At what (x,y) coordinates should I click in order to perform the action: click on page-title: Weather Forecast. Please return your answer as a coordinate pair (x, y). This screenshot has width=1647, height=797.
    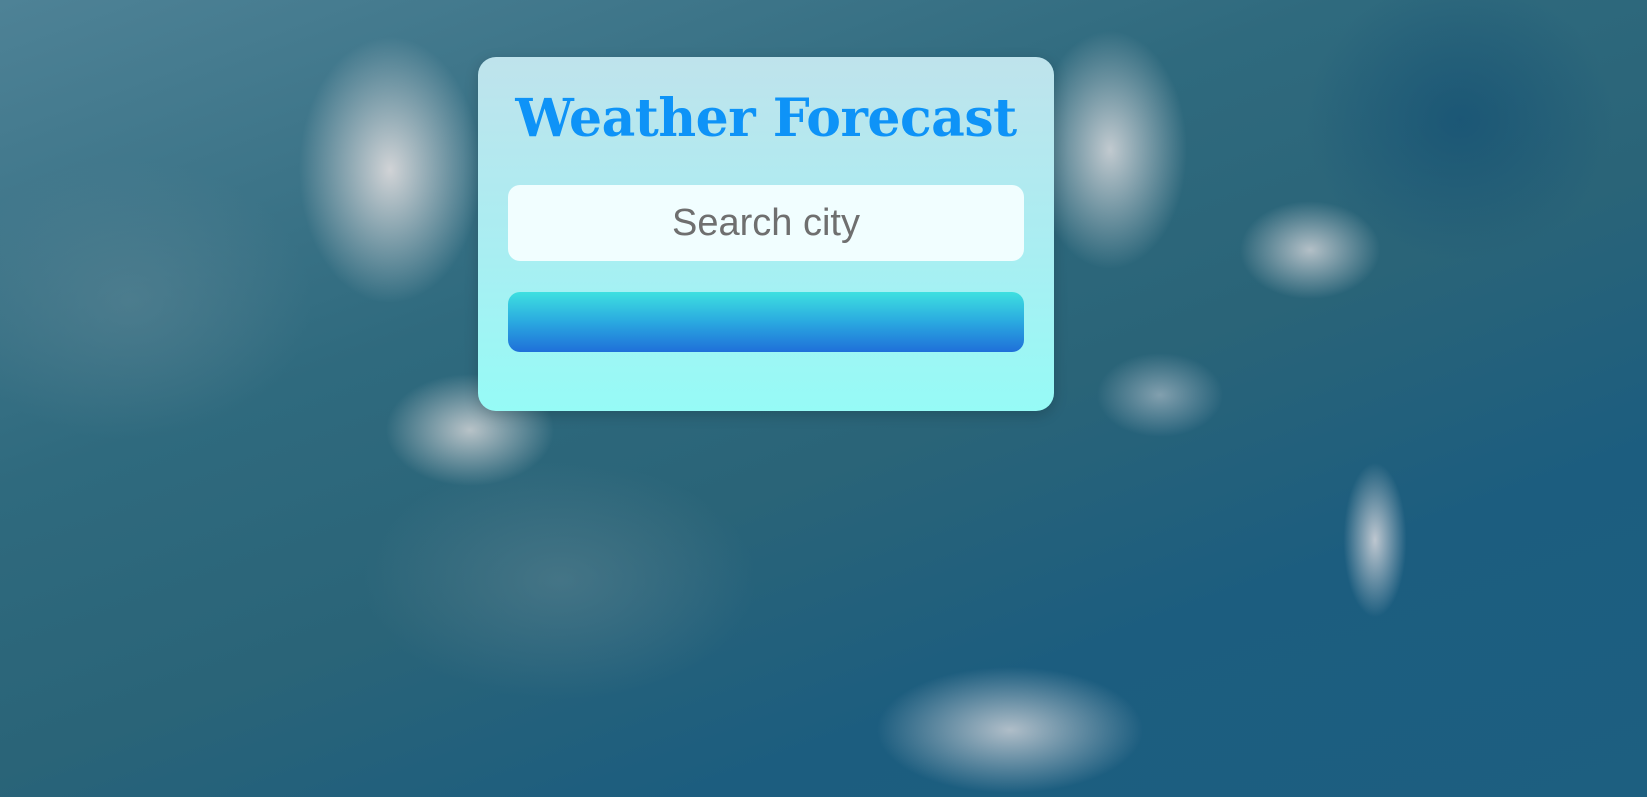
    Looking at the image, I should click on (766, 118).